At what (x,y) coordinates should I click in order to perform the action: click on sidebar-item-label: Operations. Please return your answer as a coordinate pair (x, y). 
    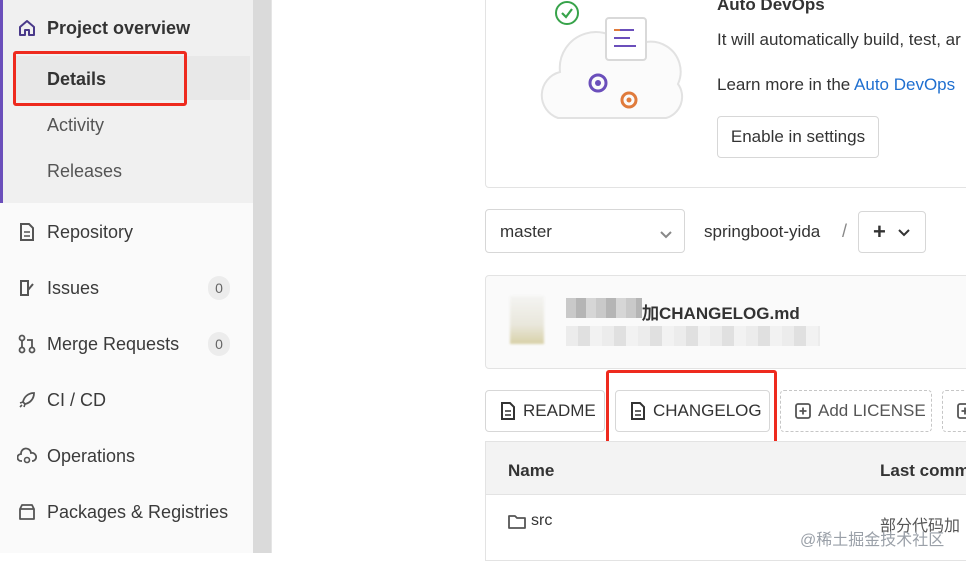
    Looking at the image, I should click on (91, 456).